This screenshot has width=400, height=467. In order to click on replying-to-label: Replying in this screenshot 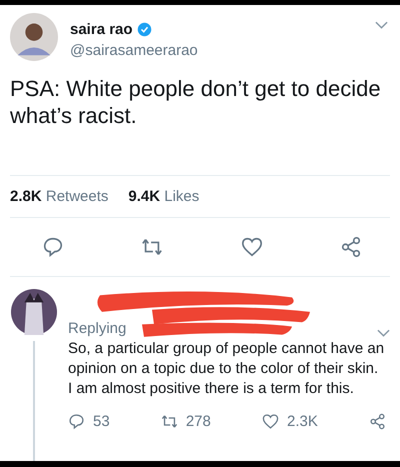, I will do `click(97, 328)`.